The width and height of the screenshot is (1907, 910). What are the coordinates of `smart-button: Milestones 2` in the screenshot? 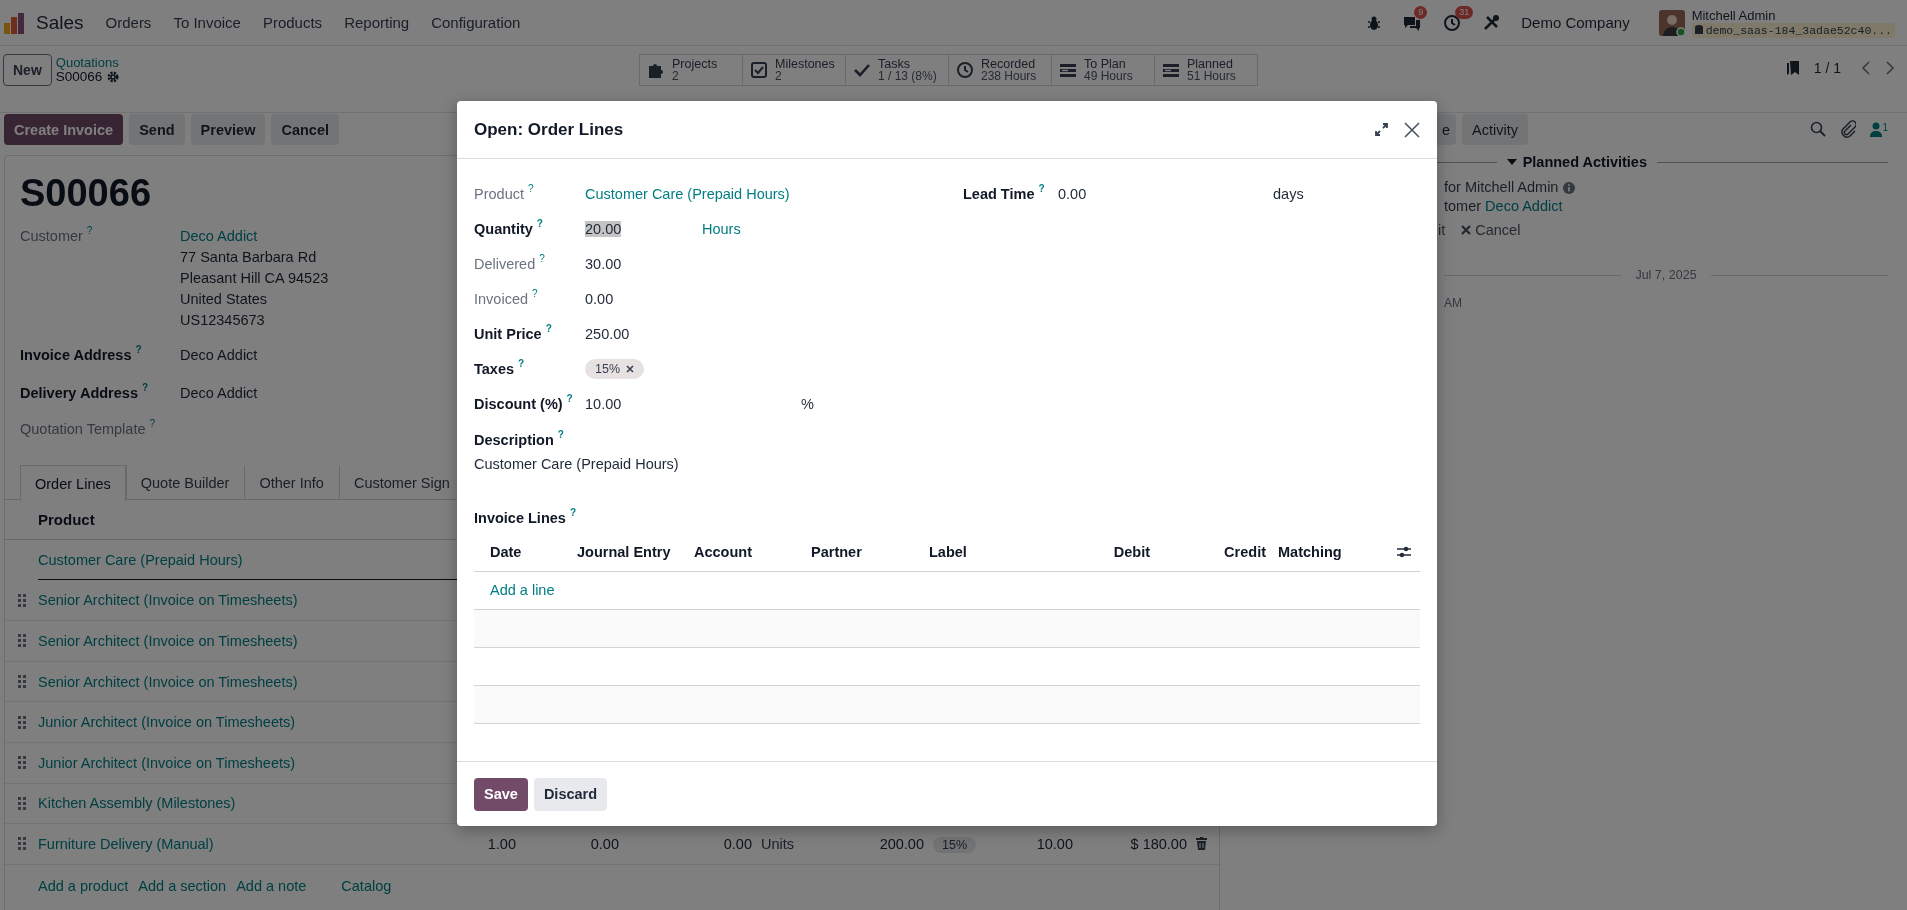 It's located at (794, 70).